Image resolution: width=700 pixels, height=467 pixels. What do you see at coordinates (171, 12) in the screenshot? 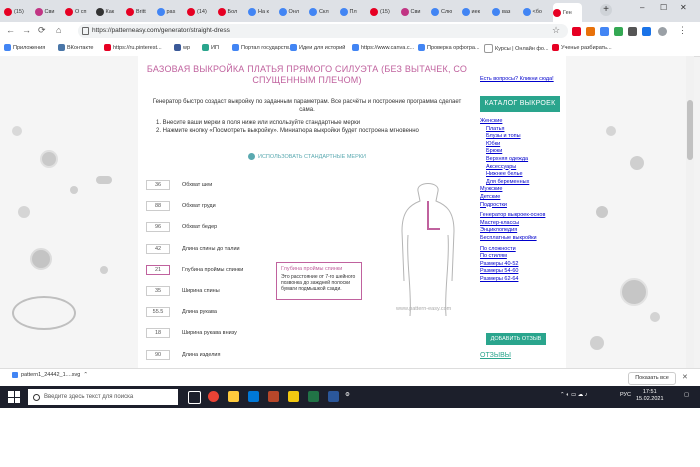
I see `browser-tab: pas` at bounding box center [171, 12].